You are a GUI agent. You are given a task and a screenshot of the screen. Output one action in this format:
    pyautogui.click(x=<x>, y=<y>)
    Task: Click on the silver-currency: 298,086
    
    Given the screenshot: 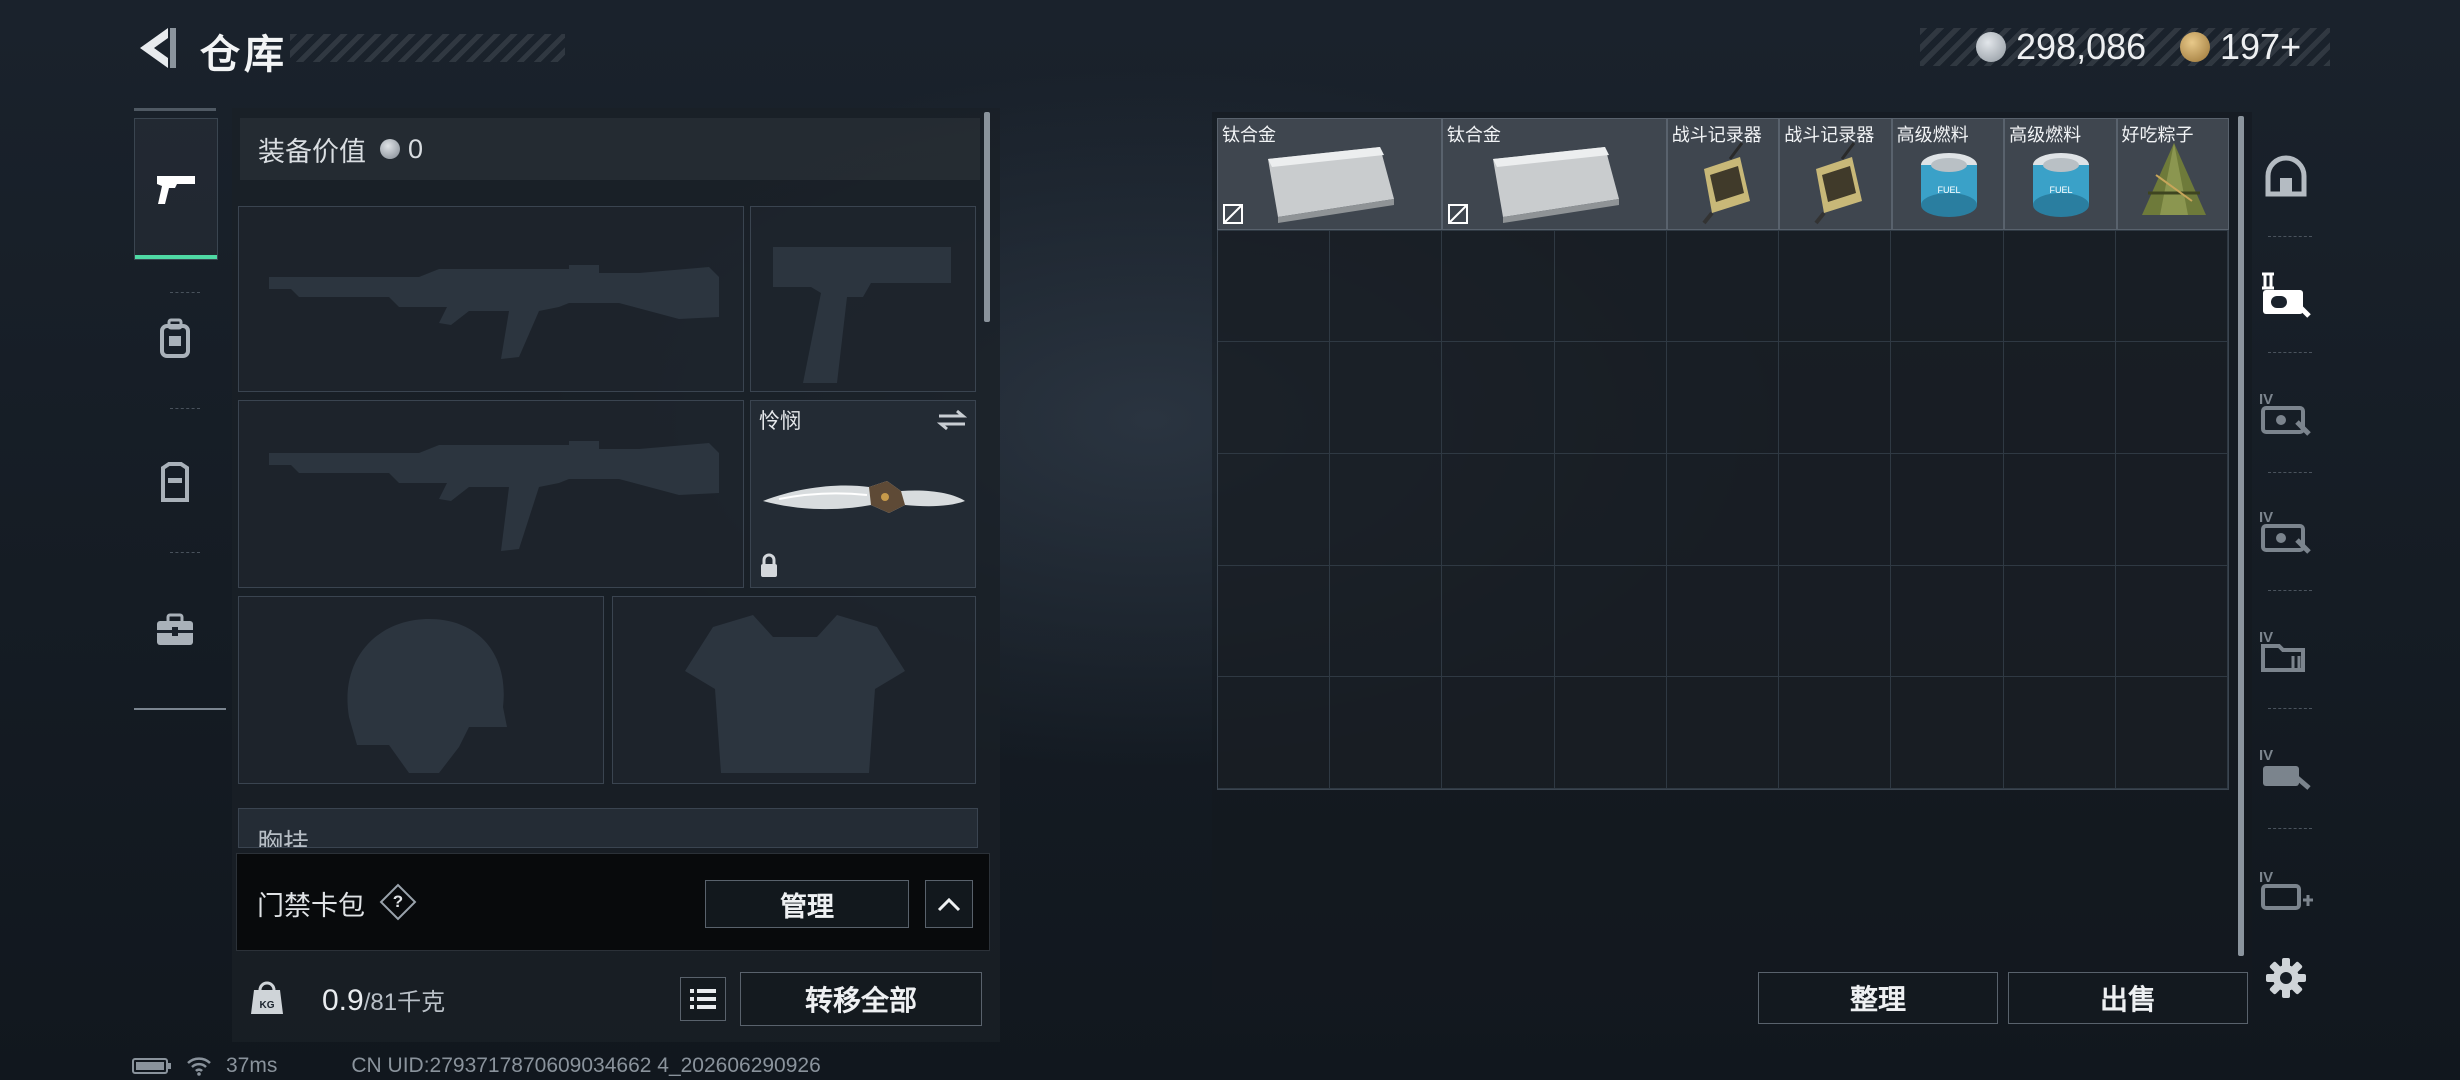 What is the action you would take?
    pyautogui.click(x=2061, y=47)
    